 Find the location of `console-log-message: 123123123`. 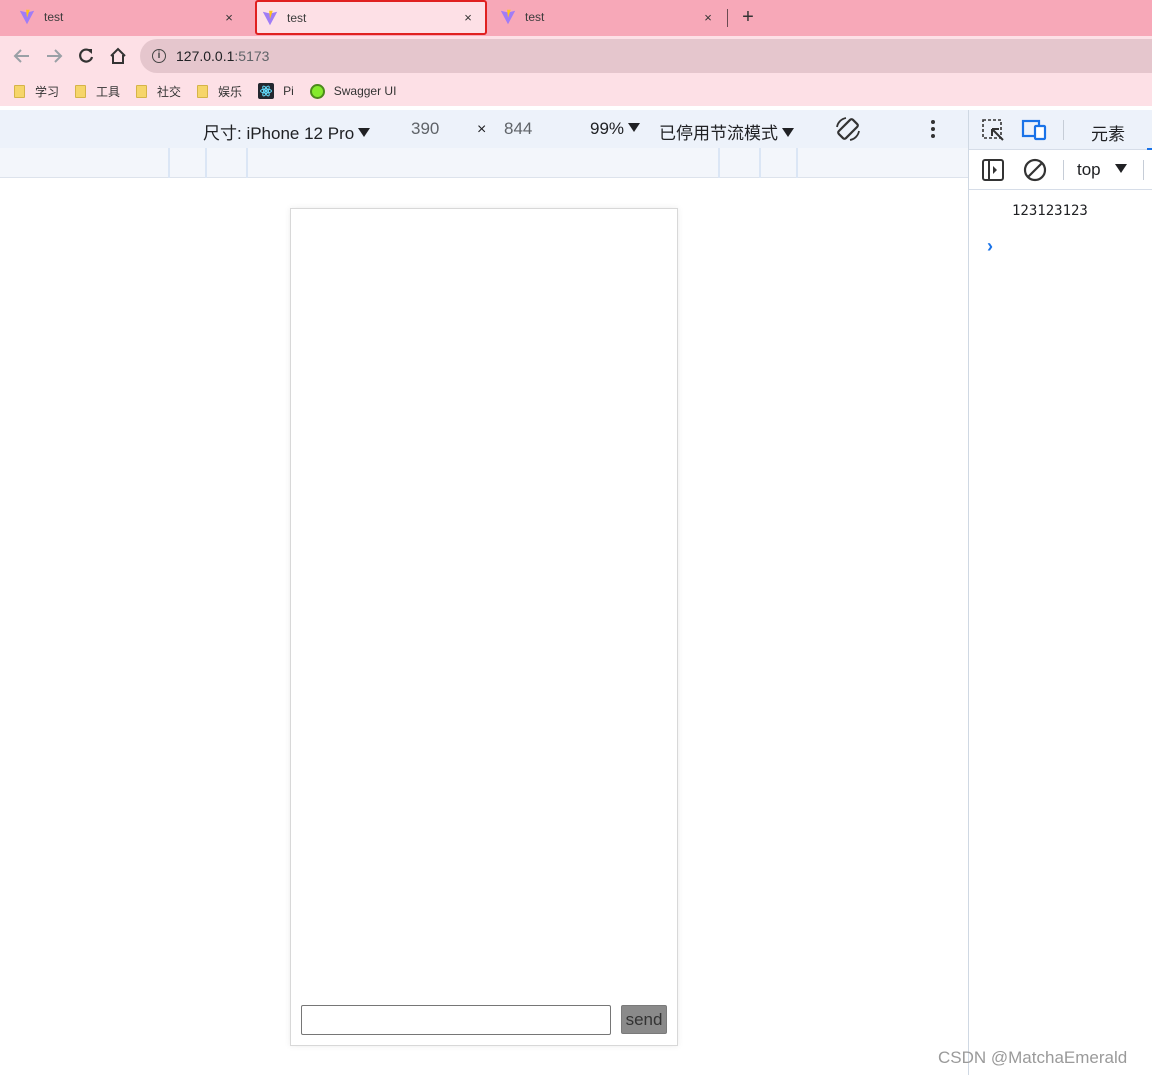

console-log-message: 123123123 is located at coordinates (1050, 211).